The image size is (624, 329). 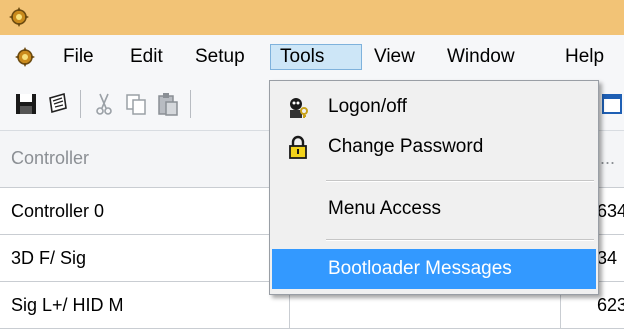 What do you see at coordinates (610, 211) in the screenshot?
I see `row-value: 634` at bounding box center [610, 211].